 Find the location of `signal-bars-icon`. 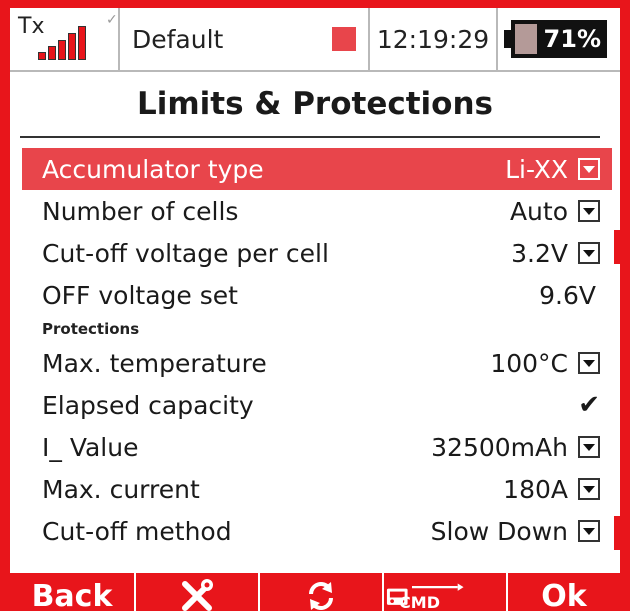

signal-bars-icon is located at coordinates (62, 43).